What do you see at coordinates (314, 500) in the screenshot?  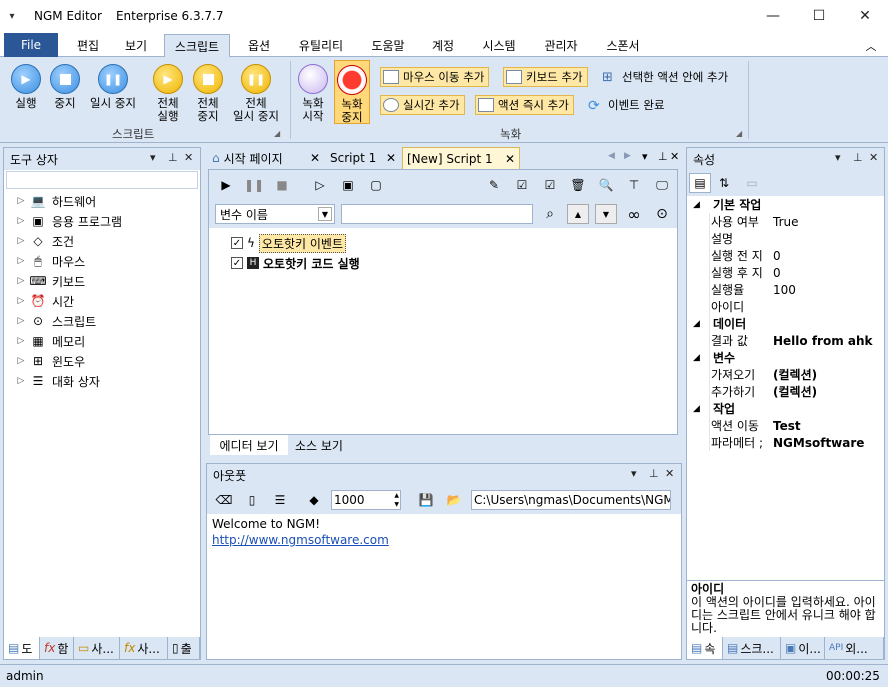 I see `eraser-icon: ◆` at bounding box center [314, 500].